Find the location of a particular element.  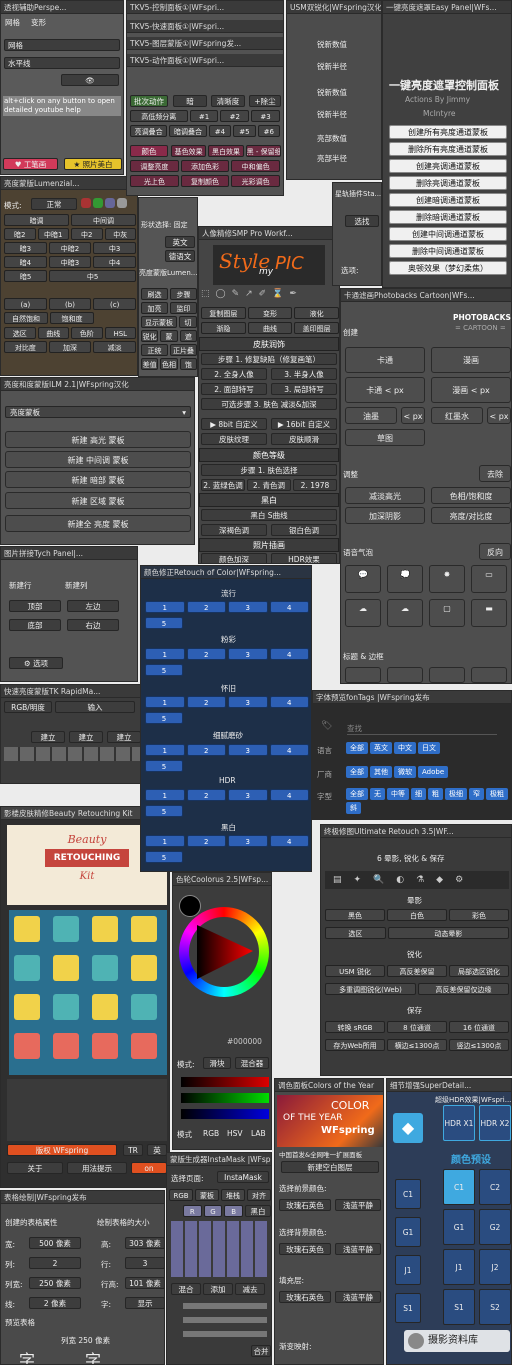

step-halfbody: 3. 半身人像 is located at coordinates (304, 374).